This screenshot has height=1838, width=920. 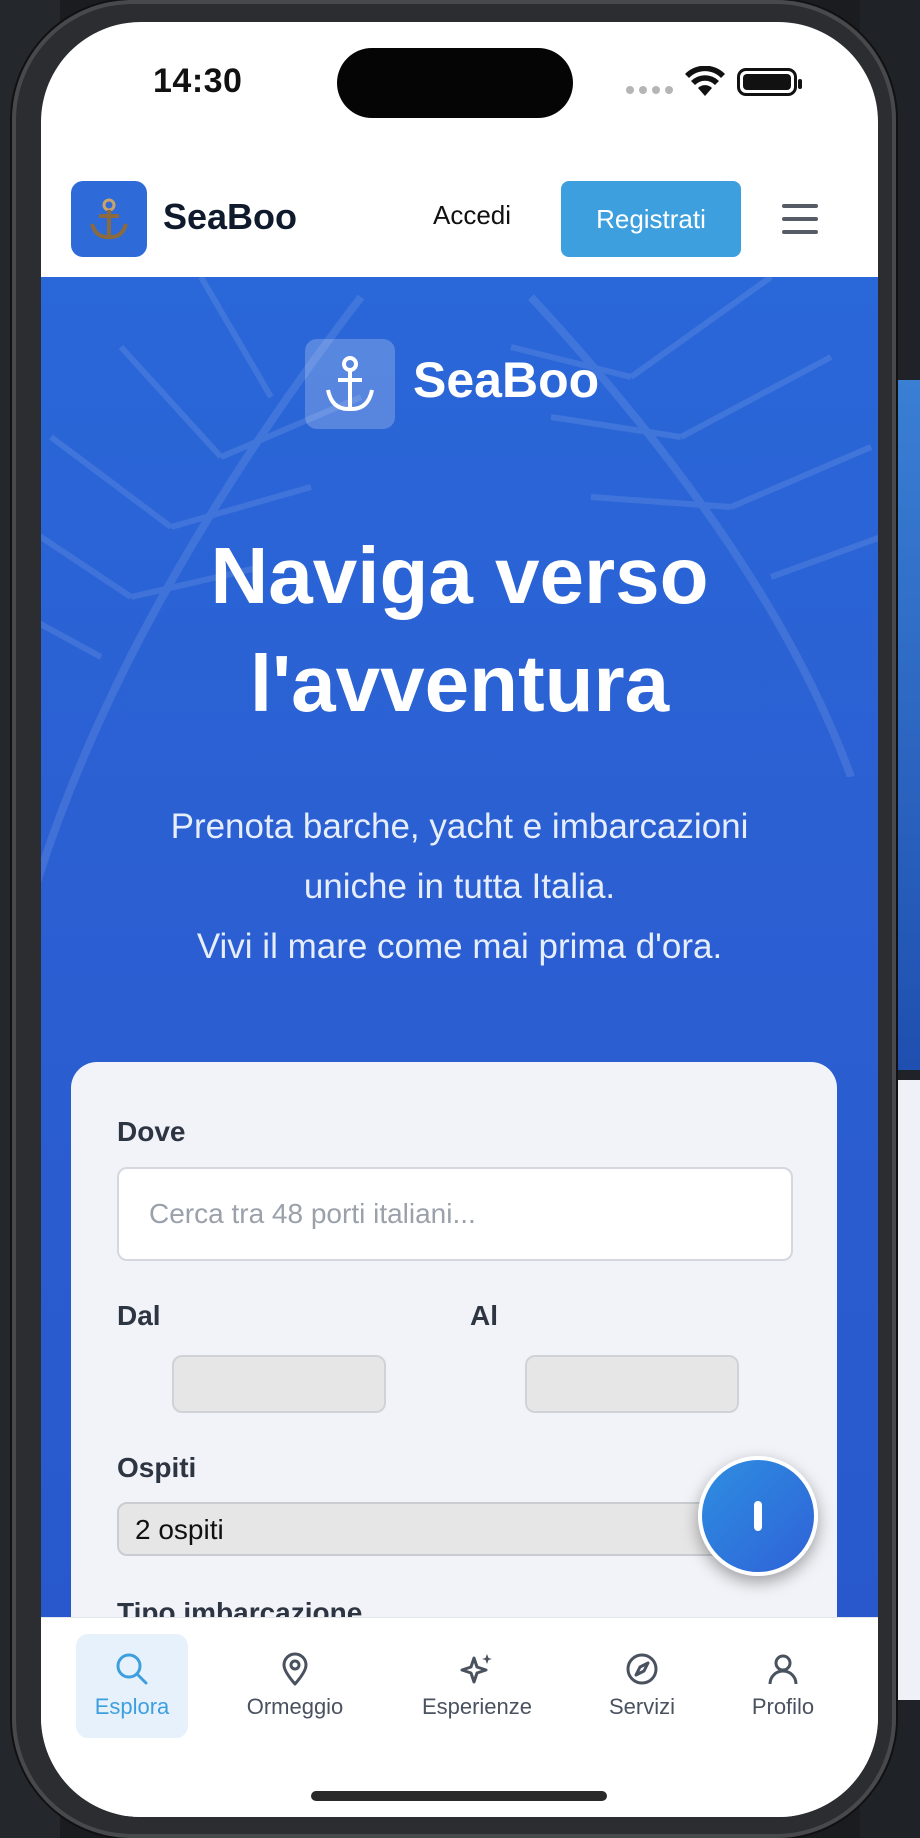 I want to click on signal-icon, so click(x=649, y=90).